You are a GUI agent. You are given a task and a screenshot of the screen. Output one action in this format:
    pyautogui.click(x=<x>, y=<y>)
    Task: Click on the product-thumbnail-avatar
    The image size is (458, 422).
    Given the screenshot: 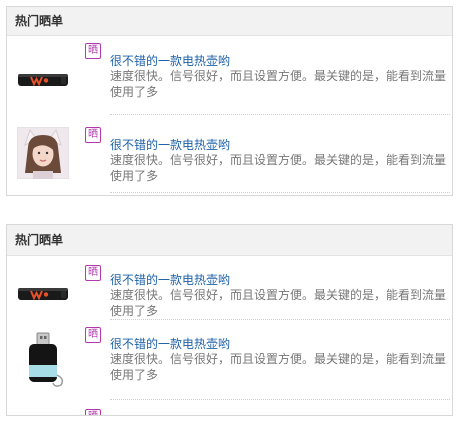 What is the action you would take?
    pyautogui.click(x=43, y=153)
    